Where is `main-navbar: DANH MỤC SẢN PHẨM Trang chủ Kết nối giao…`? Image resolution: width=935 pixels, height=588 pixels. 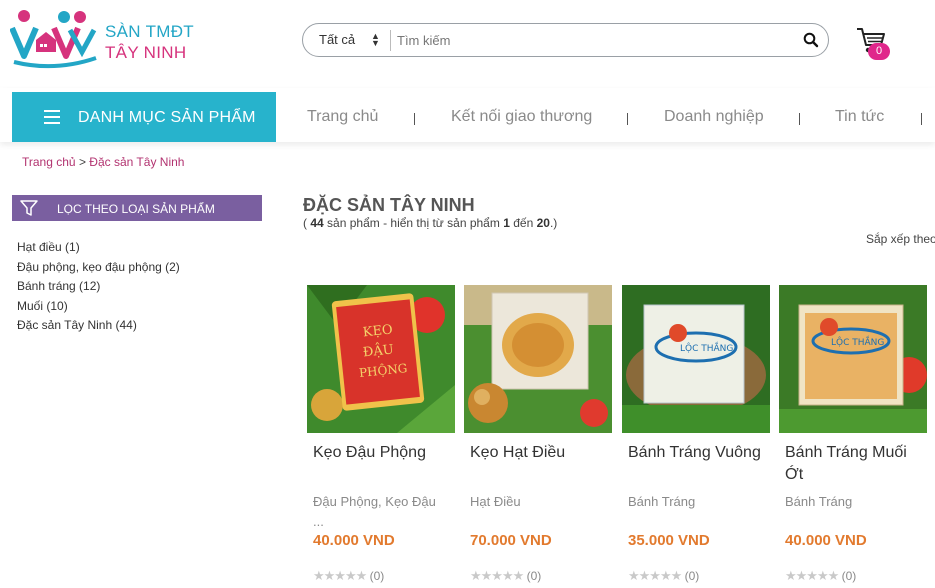
main-navbar: DANH MỤC SẢN PHẨM Trang chủ Kết nối giao… is located at coordinates (467, 115).